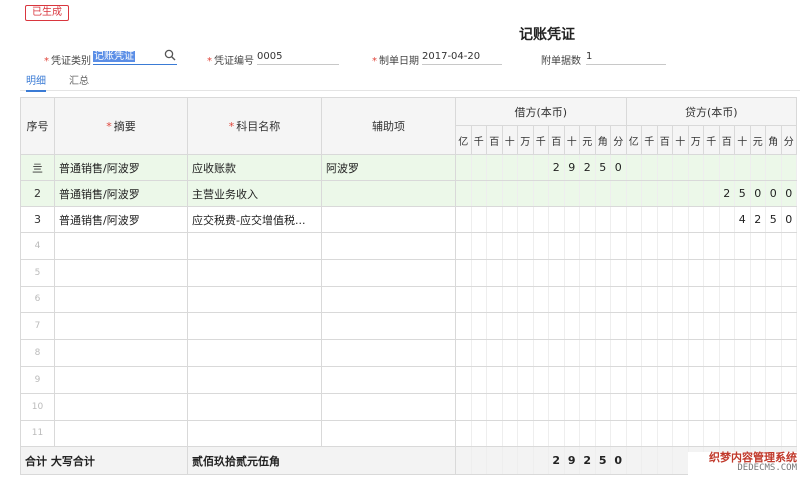 This screenshot has width=800, height=485. I want to click on account-cell: 应收账款, so click(254, 167).